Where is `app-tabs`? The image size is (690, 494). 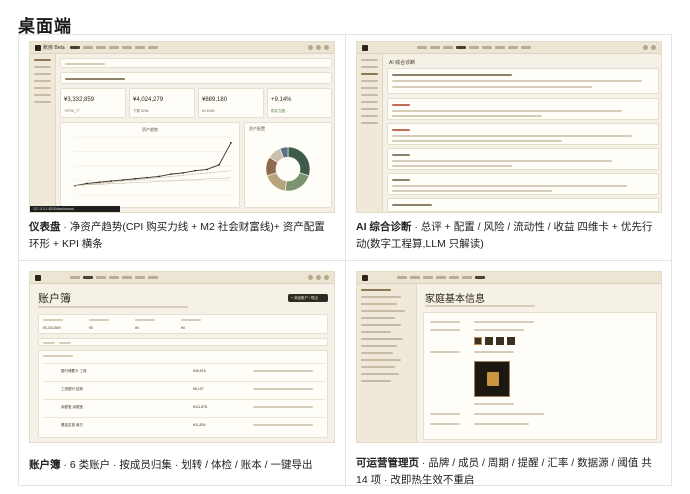
app-tabs is located at coordinates (114, 48).